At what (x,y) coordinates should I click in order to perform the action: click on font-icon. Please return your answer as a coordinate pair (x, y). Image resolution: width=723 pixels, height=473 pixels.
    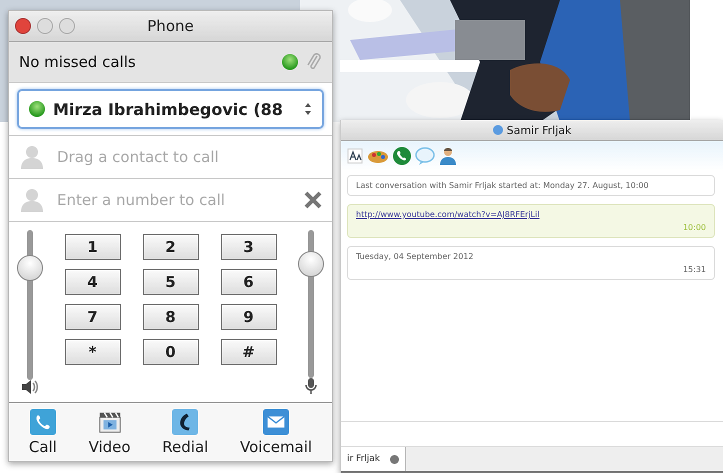
    Looking at the image, I should click on (355, 156).